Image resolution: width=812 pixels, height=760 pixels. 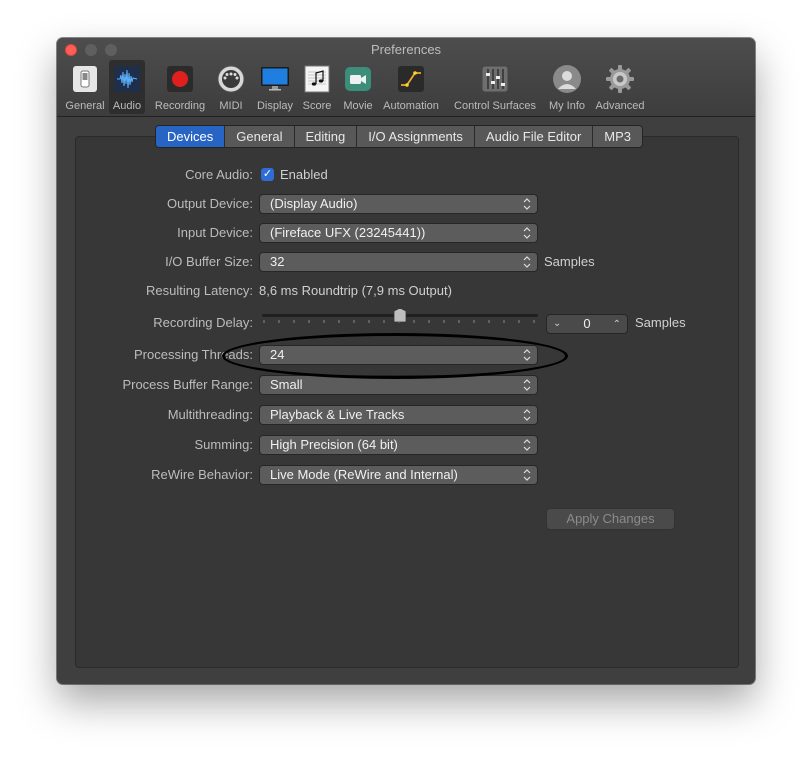 I want to click on toolbar-movie: Movie, so click(x=358, y=87).